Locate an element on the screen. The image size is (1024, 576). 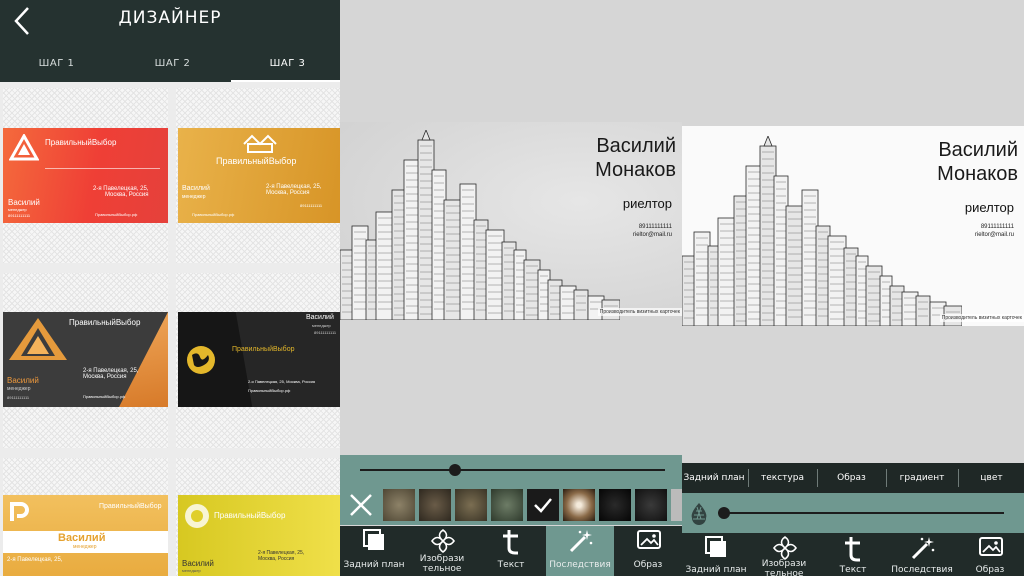
tab-background: Задний план is located at coordinates (714, 478).